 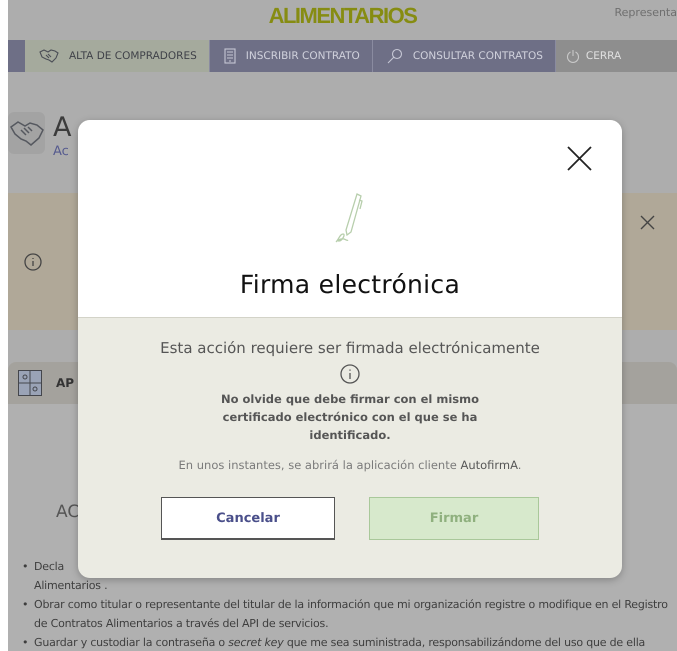 What do you see at coordinates (65, 383) in the screenshot?
I see `card-title: AP` at bounding box center [65, 383].